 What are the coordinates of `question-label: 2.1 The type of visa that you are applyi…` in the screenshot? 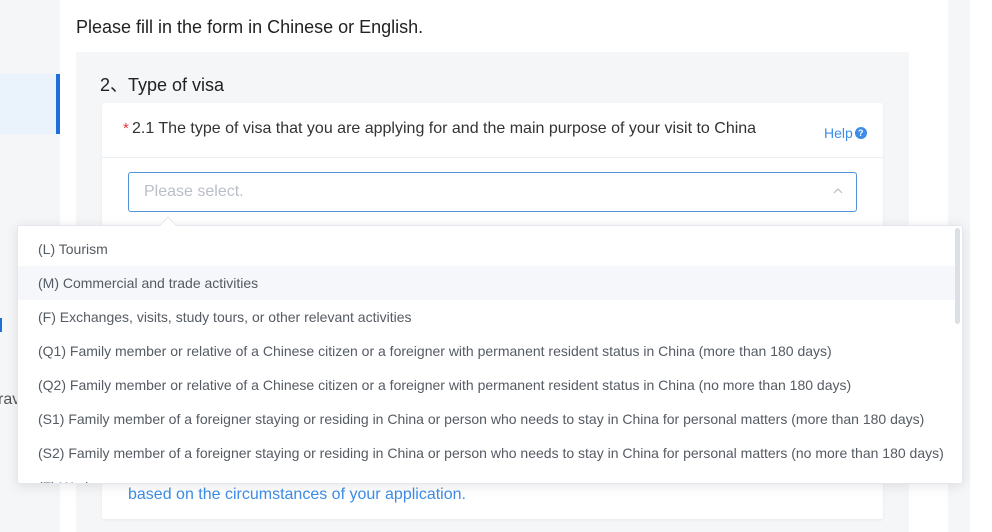 It's located at (444, 128).